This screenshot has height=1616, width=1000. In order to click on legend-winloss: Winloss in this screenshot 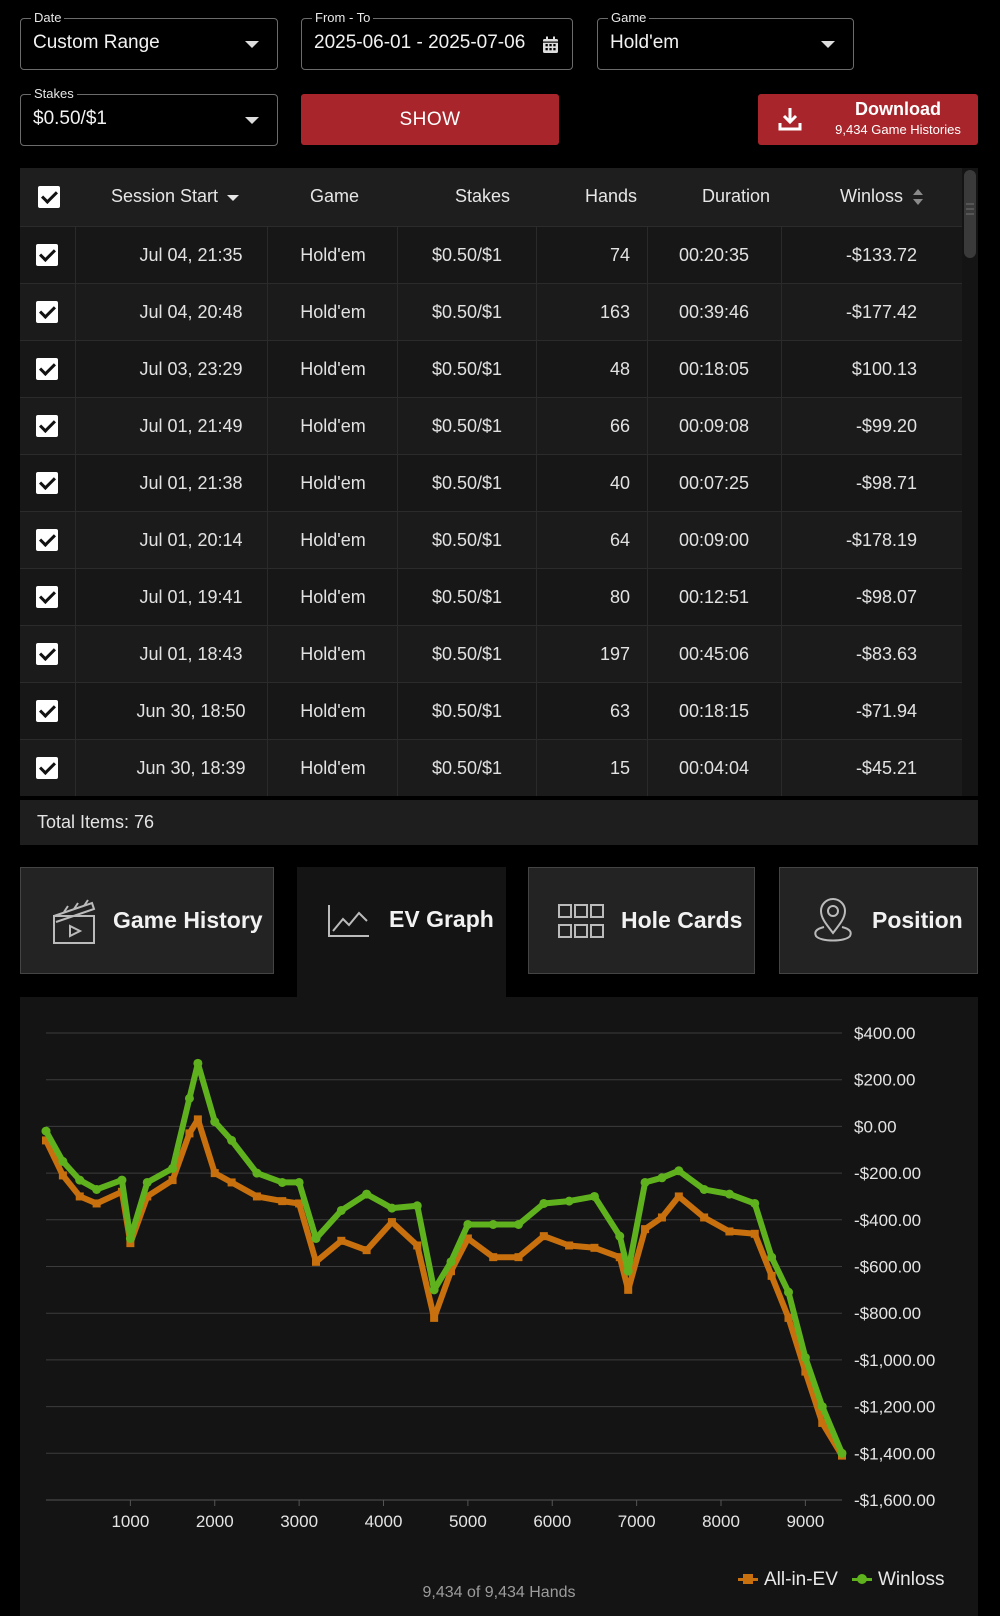, I will do `click(898, 1580)`.